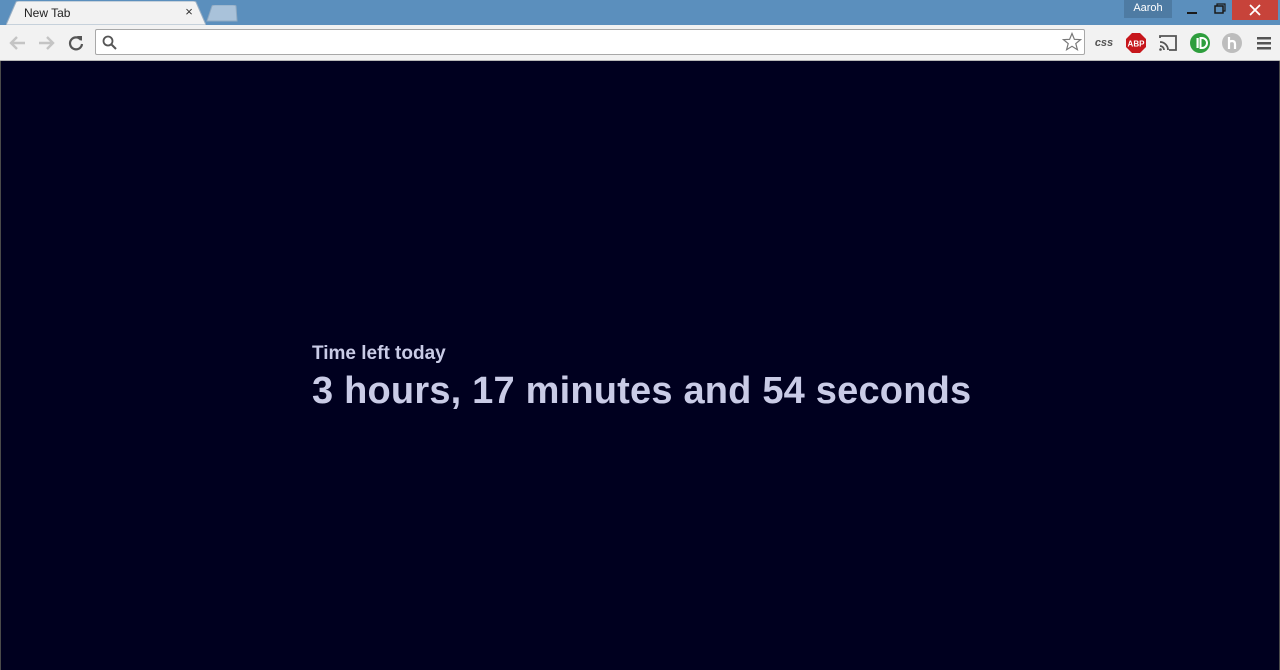  What do you see at coordinates (1148, 9) in the screenshot?
I see `profile-button: Aaroh` at bounding box center [1148, 9].